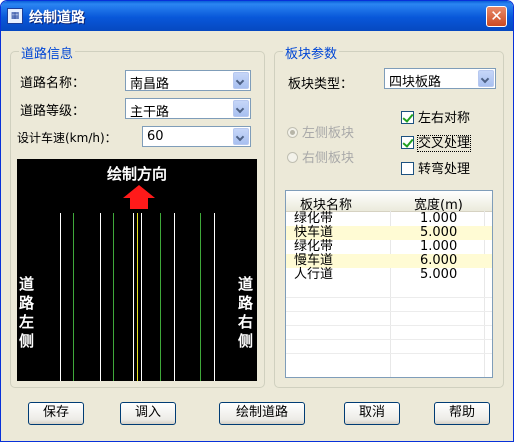 The image size is (514, 442). What do you see at coordinates (292, 157) in the screenshot?
I see `radio-unselected-icon` at bounding box center [292, 157].